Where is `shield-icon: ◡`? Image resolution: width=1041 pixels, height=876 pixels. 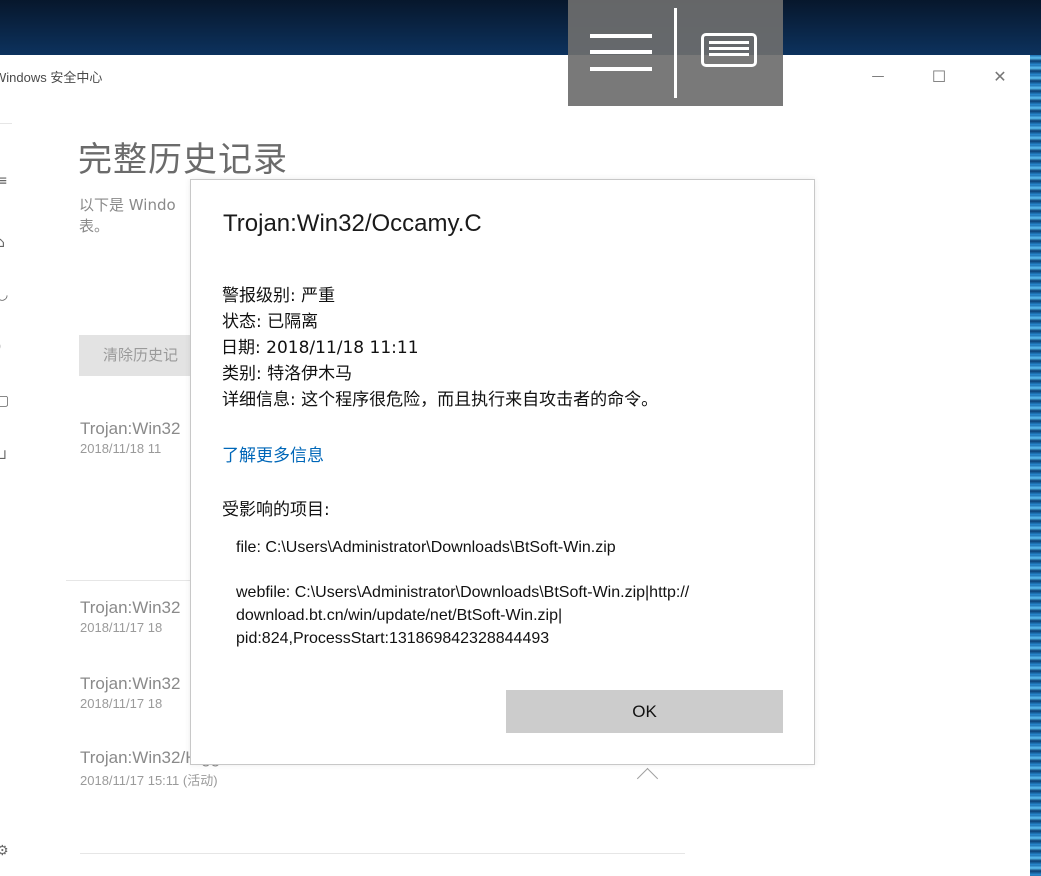
shield-icon: ◡ is located at coordinates (6, 295).